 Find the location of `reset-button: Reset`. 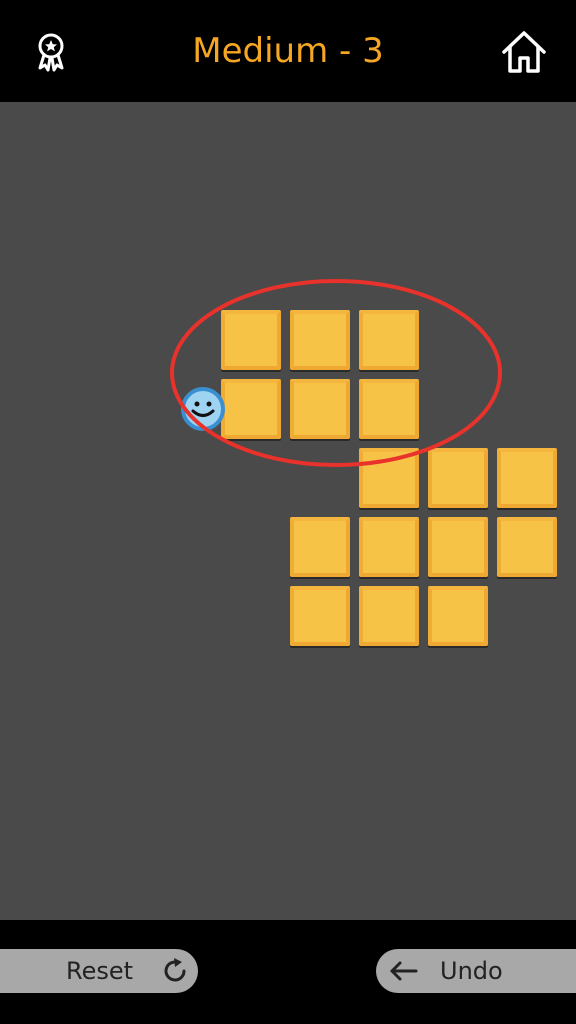

reset-button: Reset is located at coordinates (99, 971).